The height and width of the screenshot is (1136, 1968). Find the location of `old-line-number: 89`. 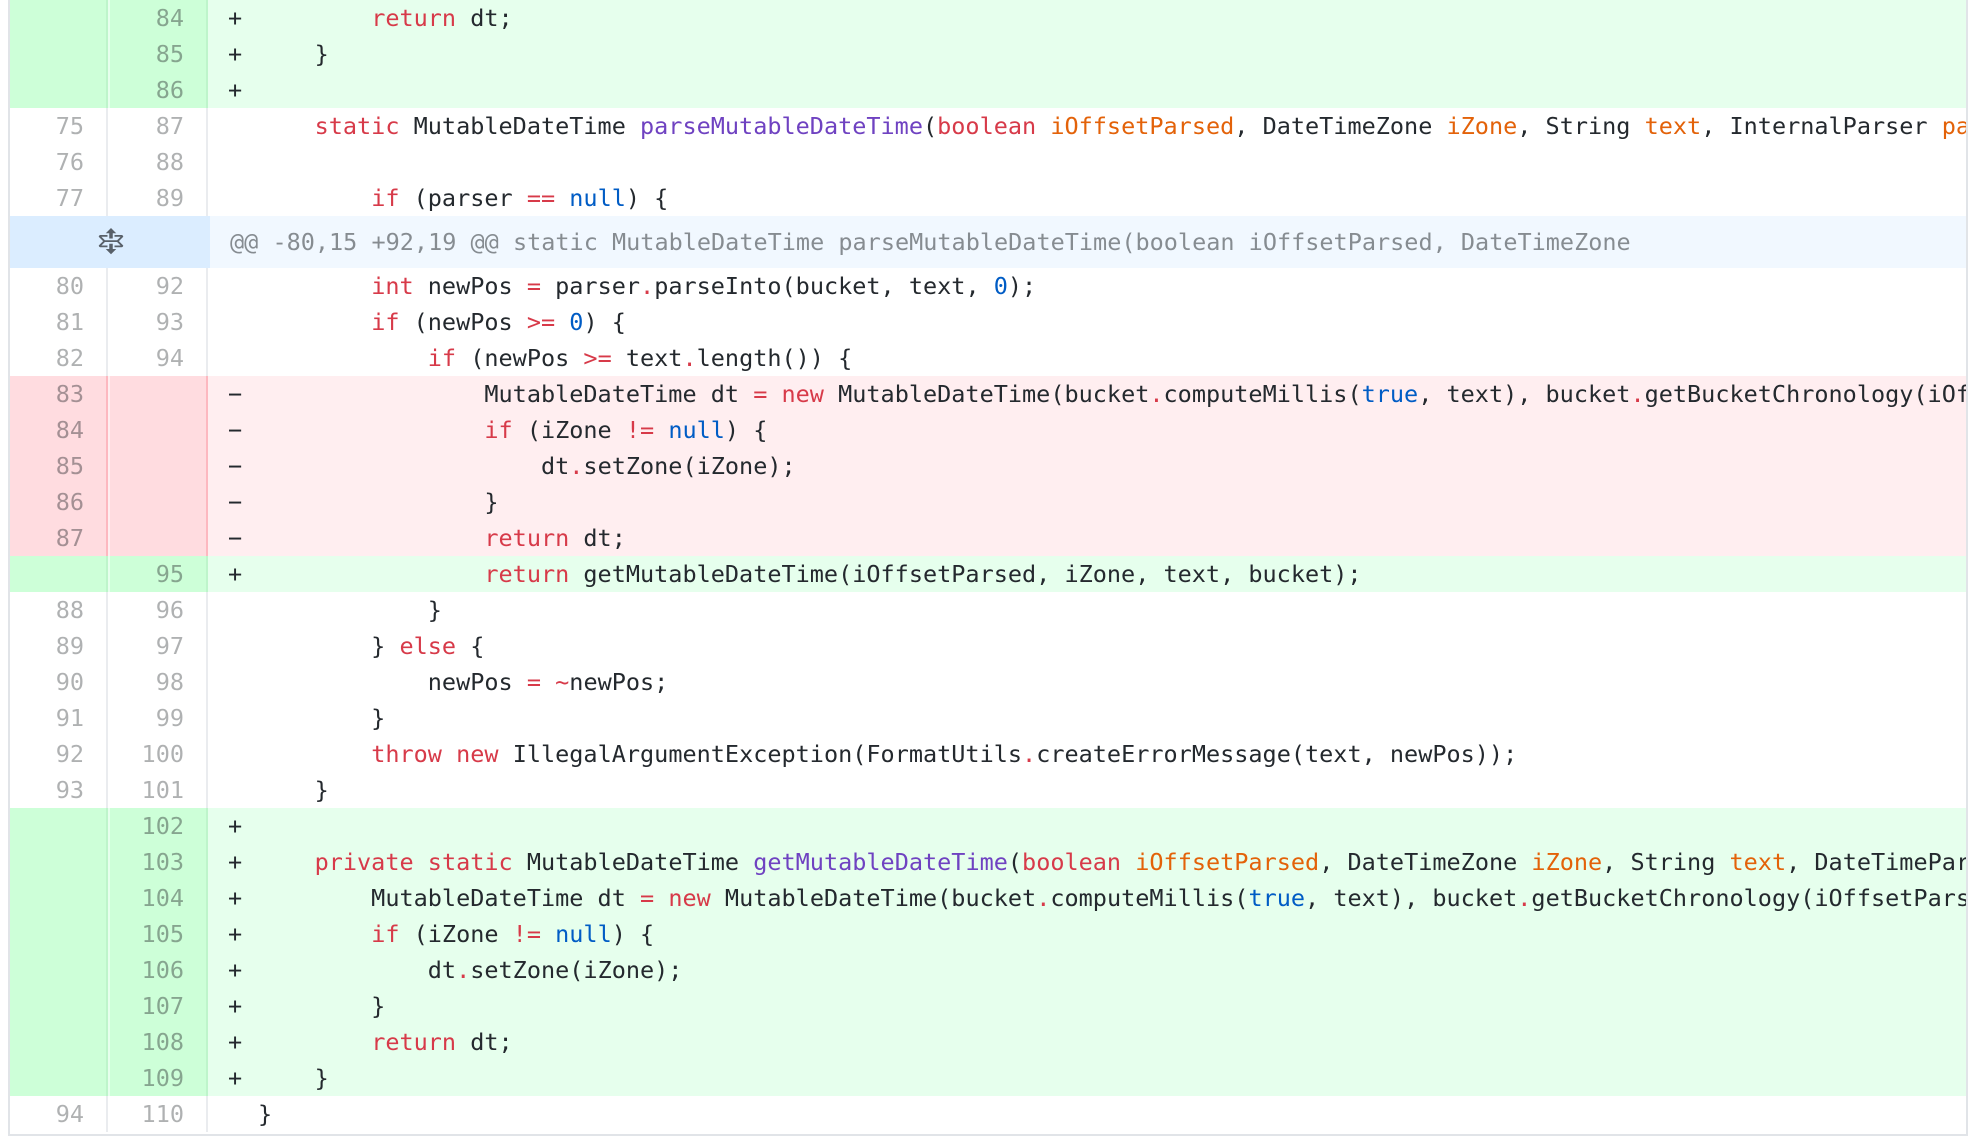

old-line-number: 89 is located at coordinates (59, 646).